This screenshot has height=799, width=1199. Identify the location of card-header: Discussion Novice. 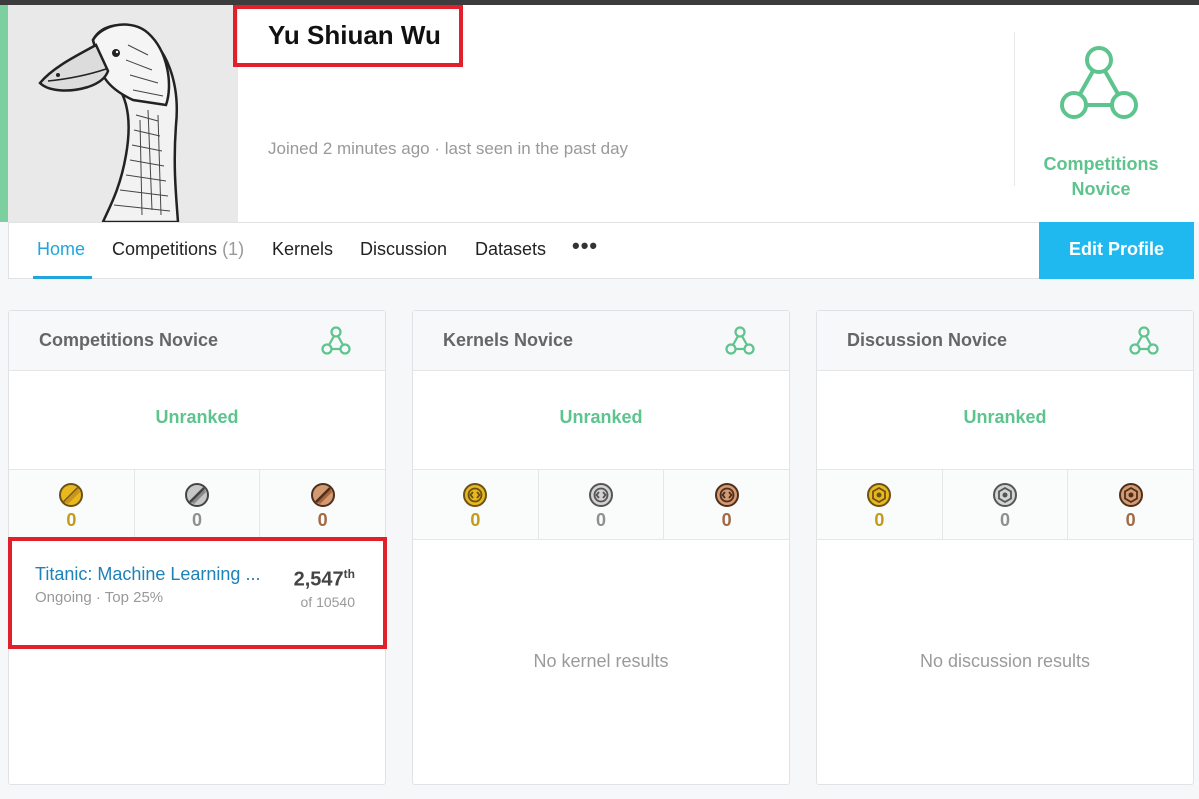
(1005, 341).